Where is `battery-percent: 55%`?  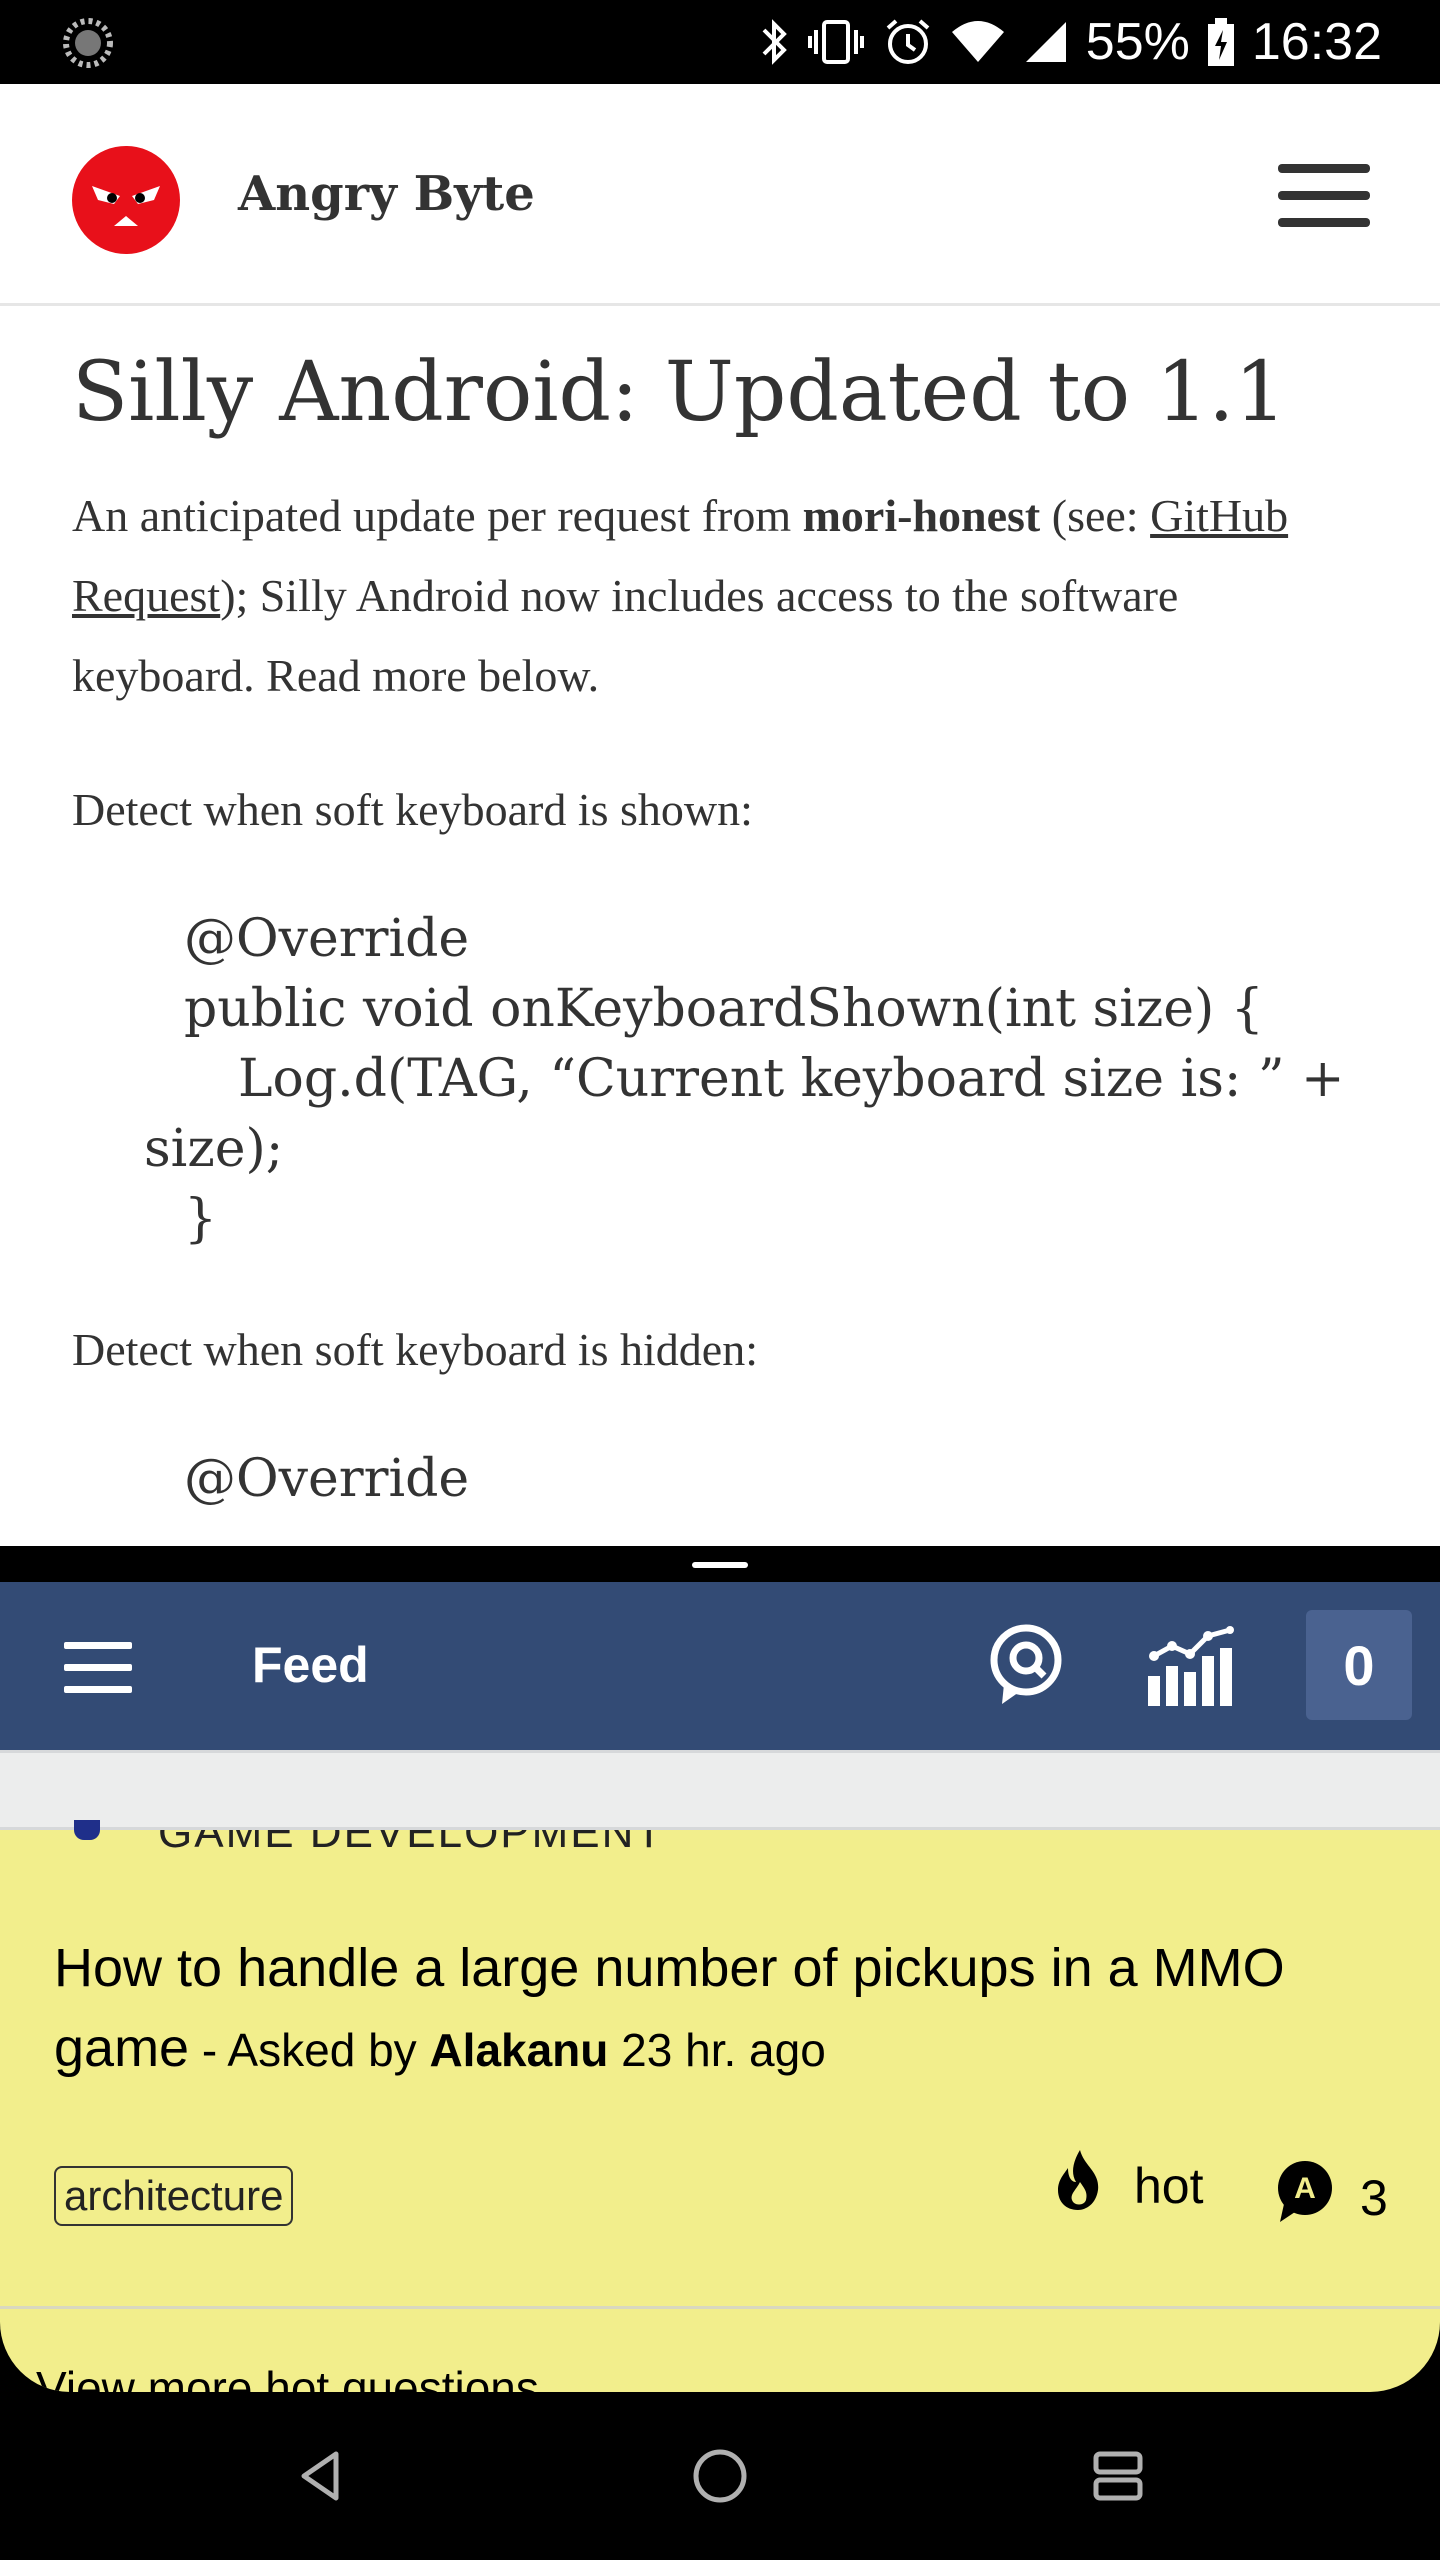
battery-percent: 55% is located at coordinates (1137, 42).